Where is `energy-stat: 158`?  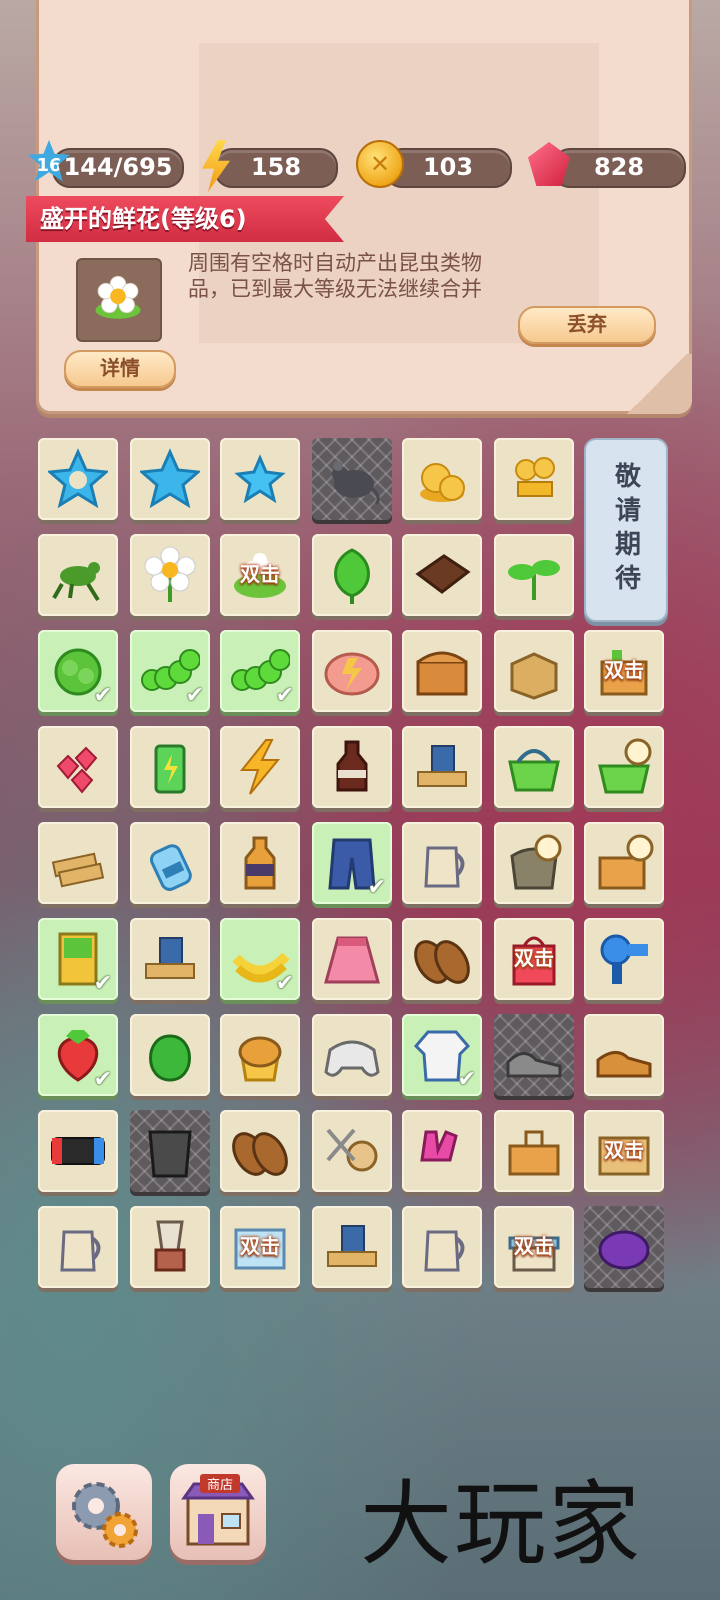
energy-stat: 158 is located at coordinates (267, 166).